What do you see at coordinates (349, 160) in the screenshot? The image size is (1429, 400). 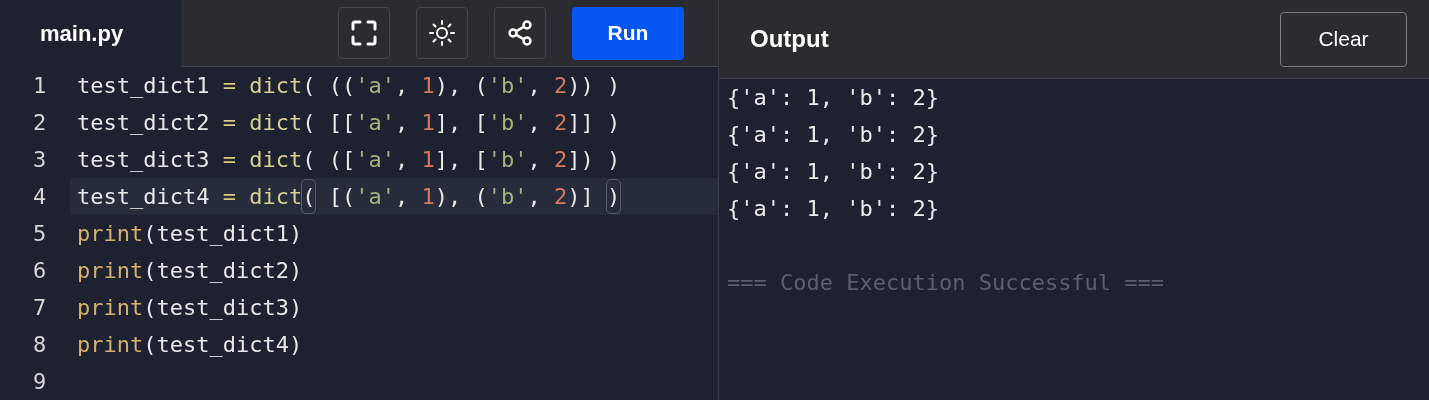 I see `code-line: test_dict3 = dict( (['a', 1], ['b', 2]) )` at bounding box center [349, 160].